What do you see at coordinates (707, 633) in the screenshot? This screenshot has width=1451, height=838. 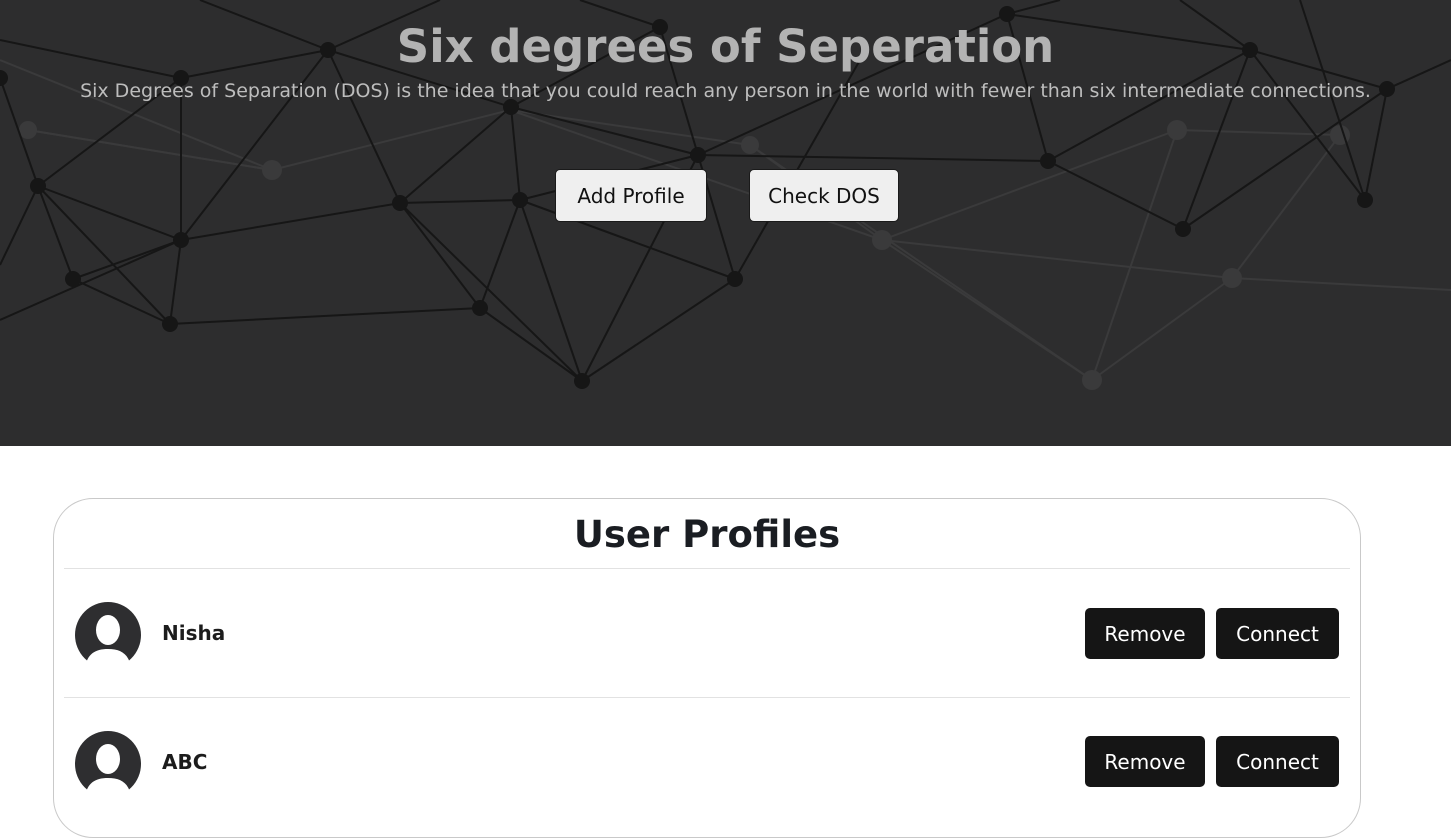 I see `profile-row: Nisha Remove Connect` at bounding box center [707, 633].